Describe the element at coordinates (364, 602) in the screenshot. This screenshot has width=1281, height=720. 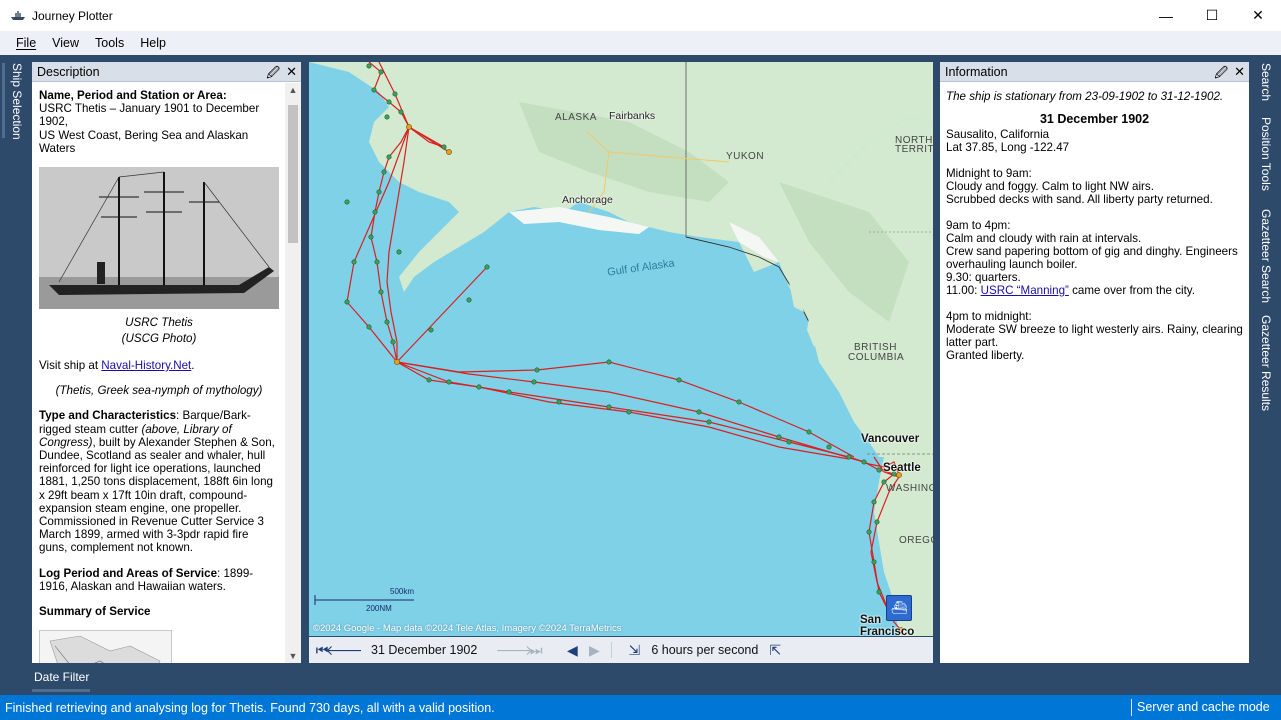
I see `map-scale-bar: 500km 200NM` at that location.